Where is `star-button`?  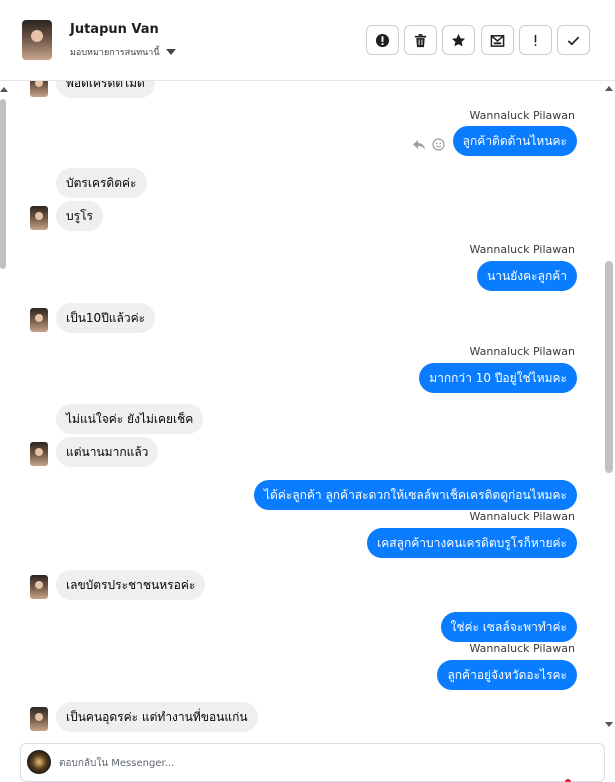
star-button is located at coordinates (458, 40).